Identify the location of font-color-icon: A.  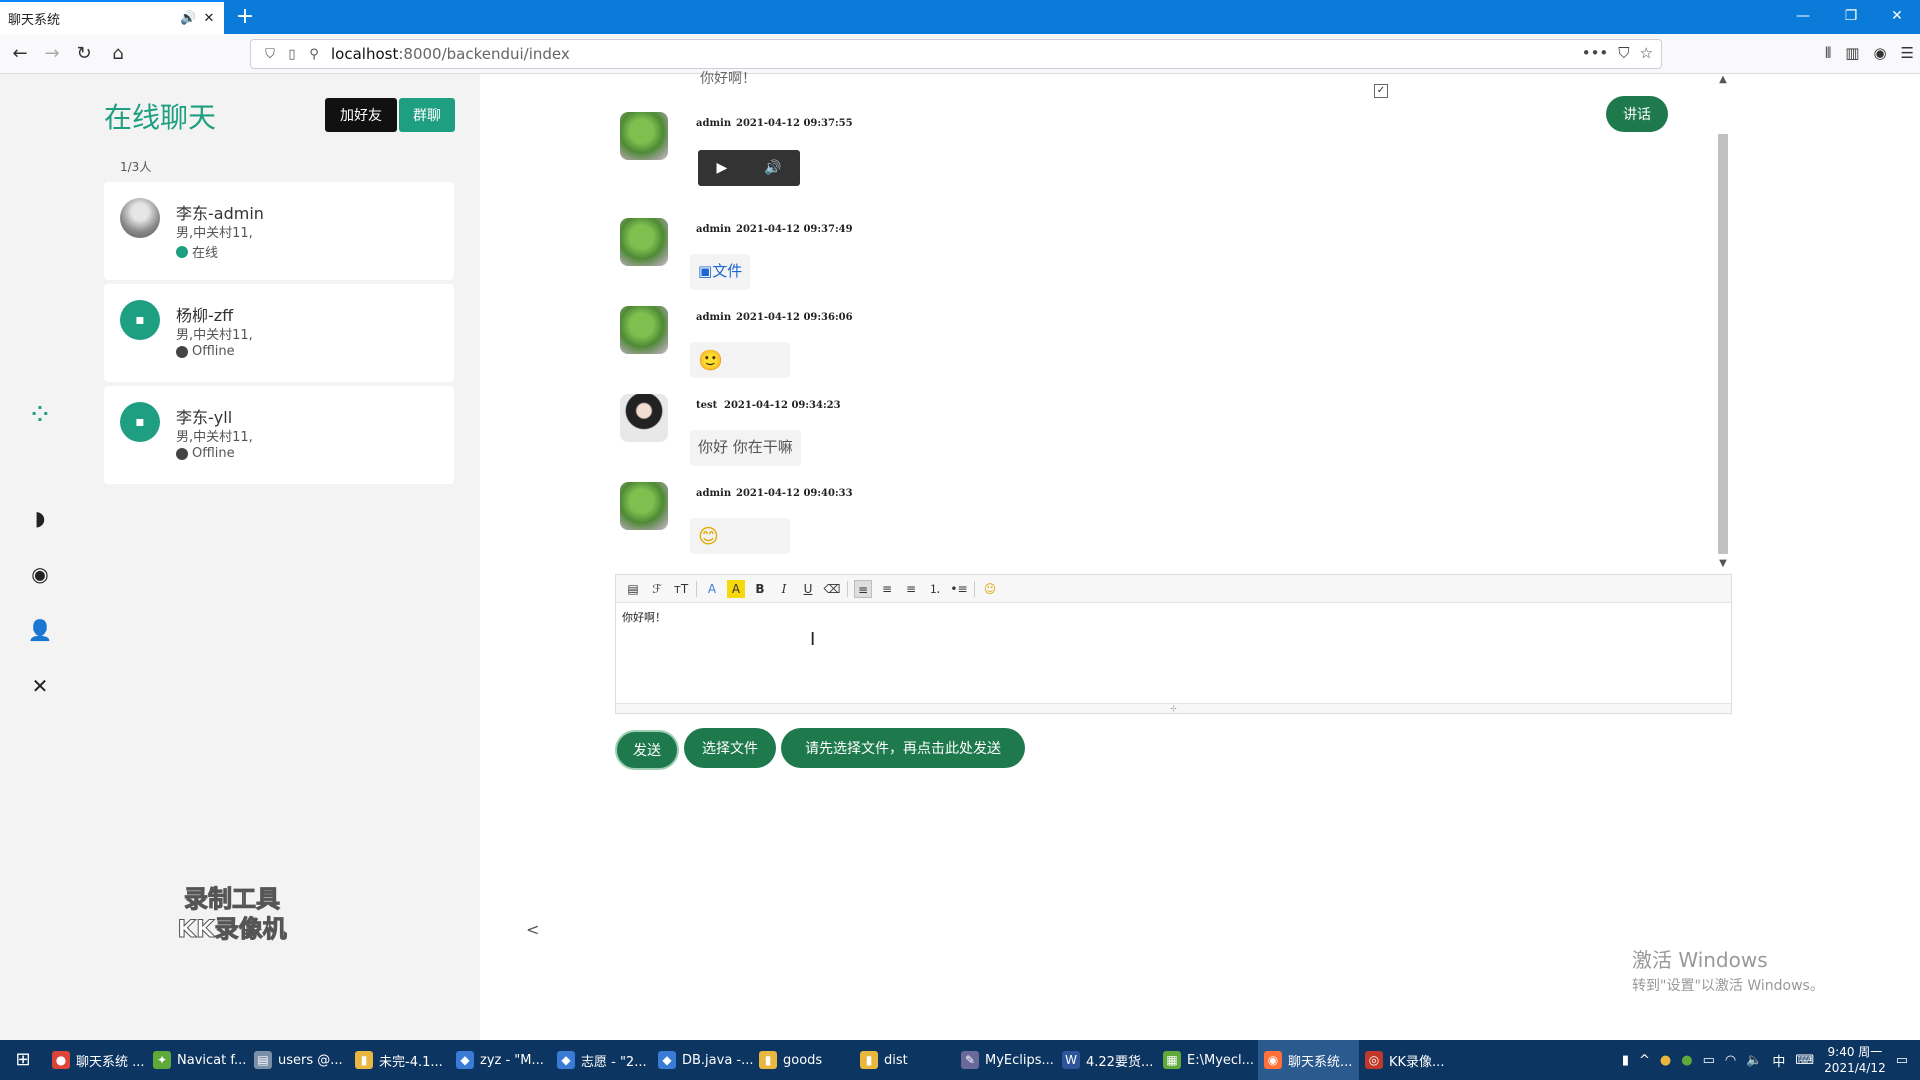
(712, 589).